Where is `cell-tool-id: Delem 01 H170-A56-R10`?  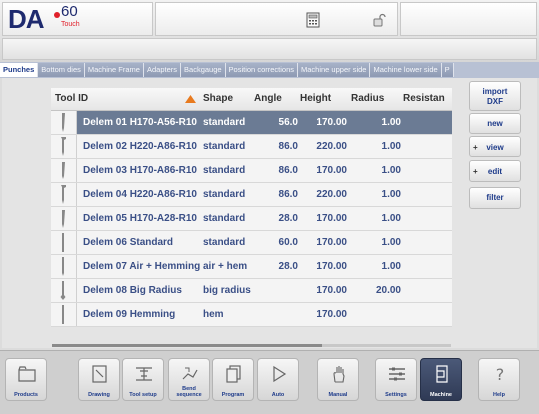 cell-tool-id: Delem 01 H170-A56-R10 is located at coordinates (140, 122).